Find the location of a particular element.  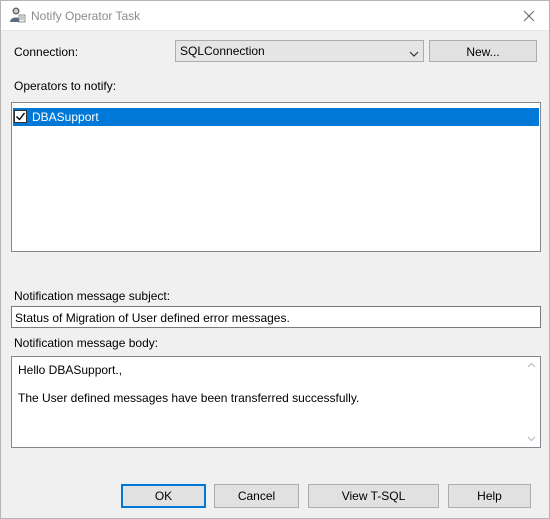

connection-label: Connection: is located at coordinates (46, 52).